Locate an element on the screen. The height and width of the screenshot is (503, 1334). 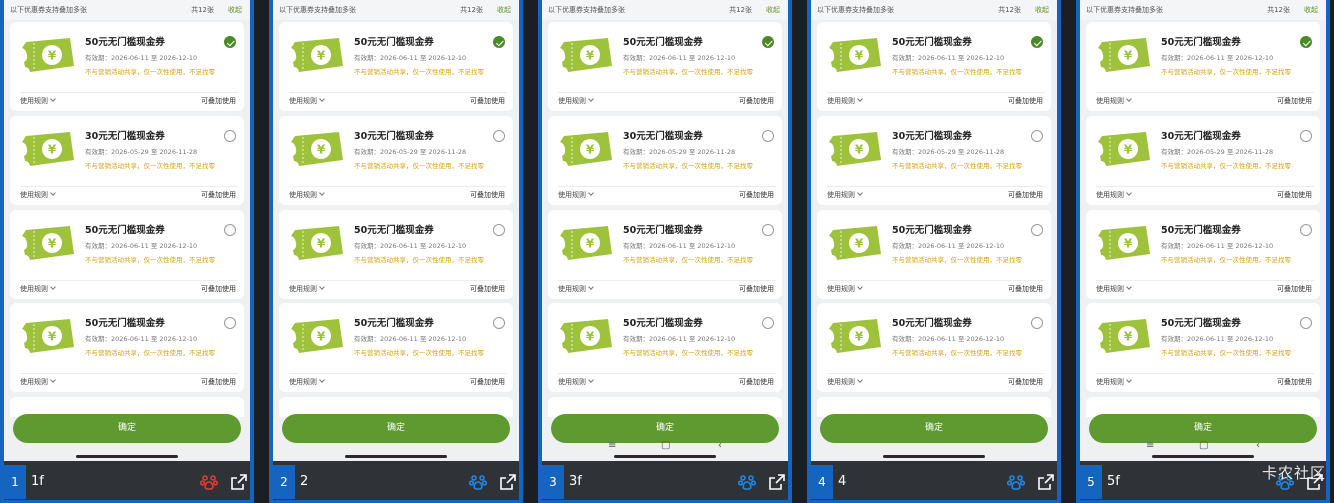
coupon-validity: 有效期：2026-05-29 至 2026-11-28 is located at coordinates (410, 152).